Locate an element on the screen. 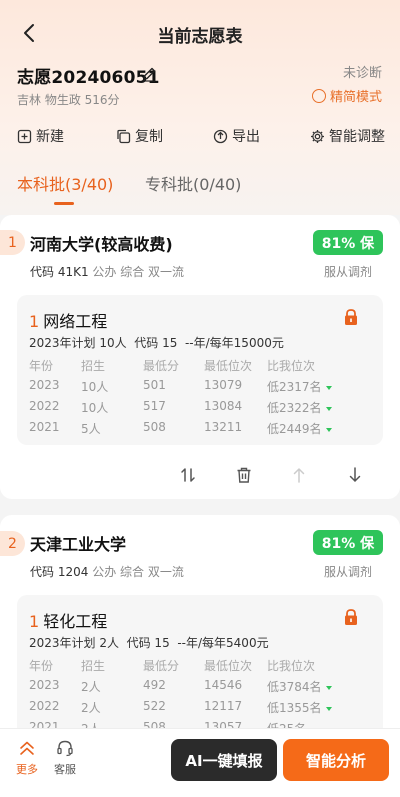 This screenshot has height=797, width=400. ai-fill-button: AI一键填报 is located at coordinates (224, 760).